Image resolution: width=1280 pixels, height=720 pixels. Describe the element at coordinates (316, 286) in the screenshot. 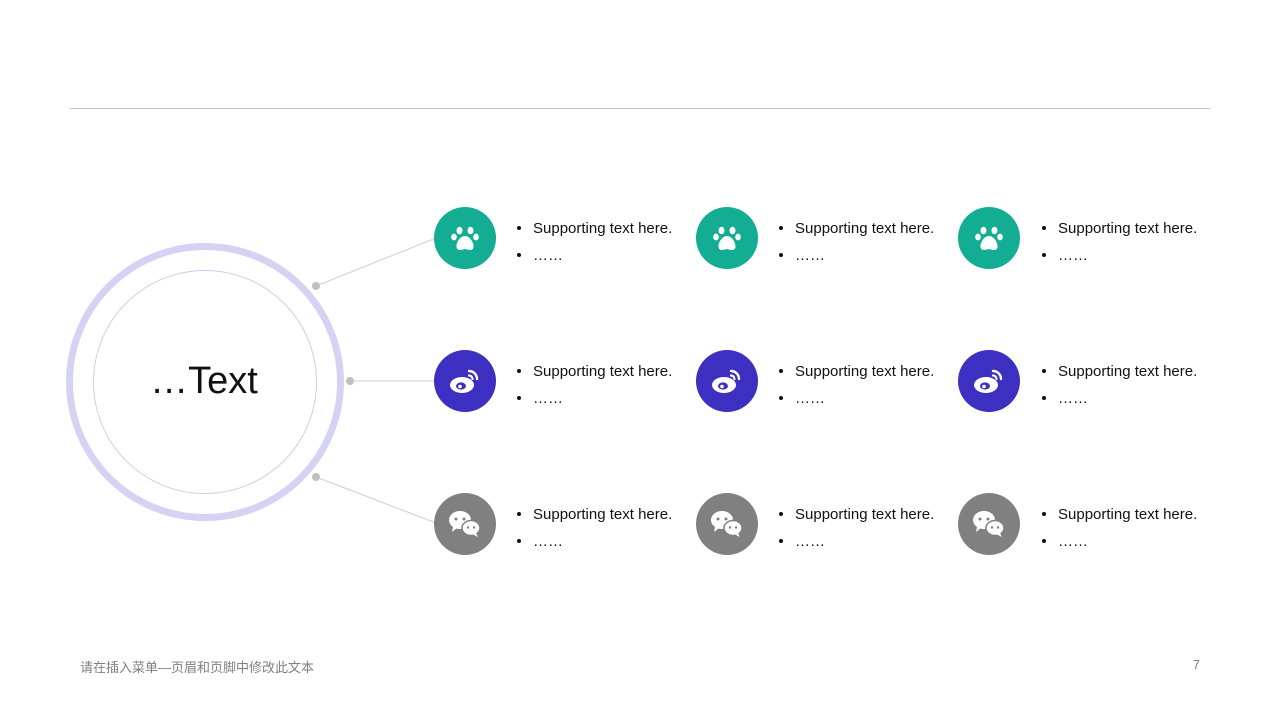

I see `connector-dot-top` at that location.